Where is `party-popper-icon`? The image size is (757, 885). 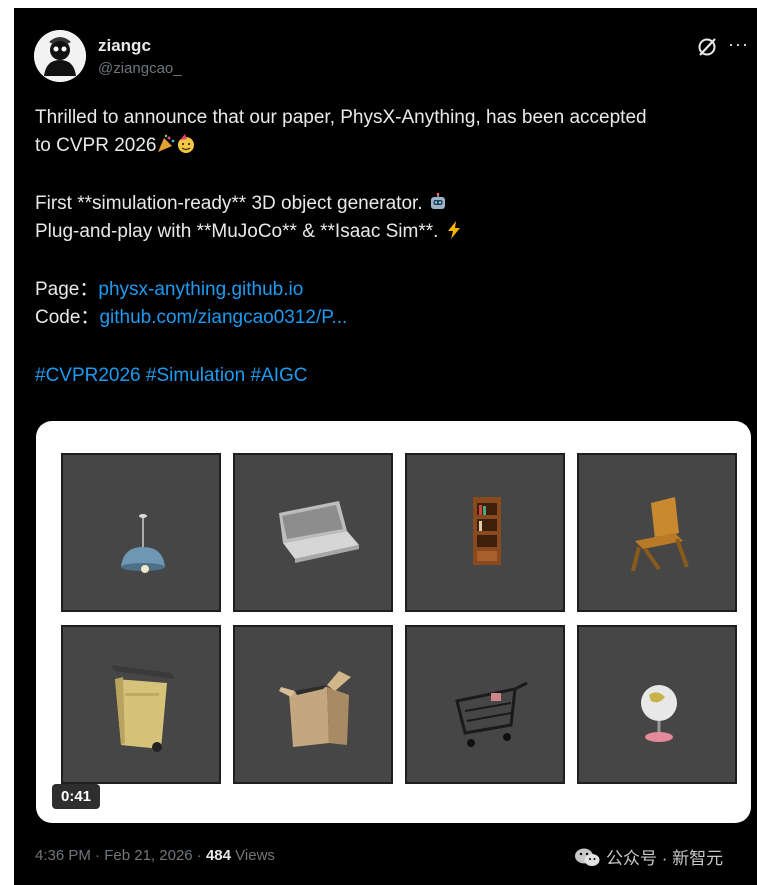
party-popper-icon is located at coordinates (166, 143).